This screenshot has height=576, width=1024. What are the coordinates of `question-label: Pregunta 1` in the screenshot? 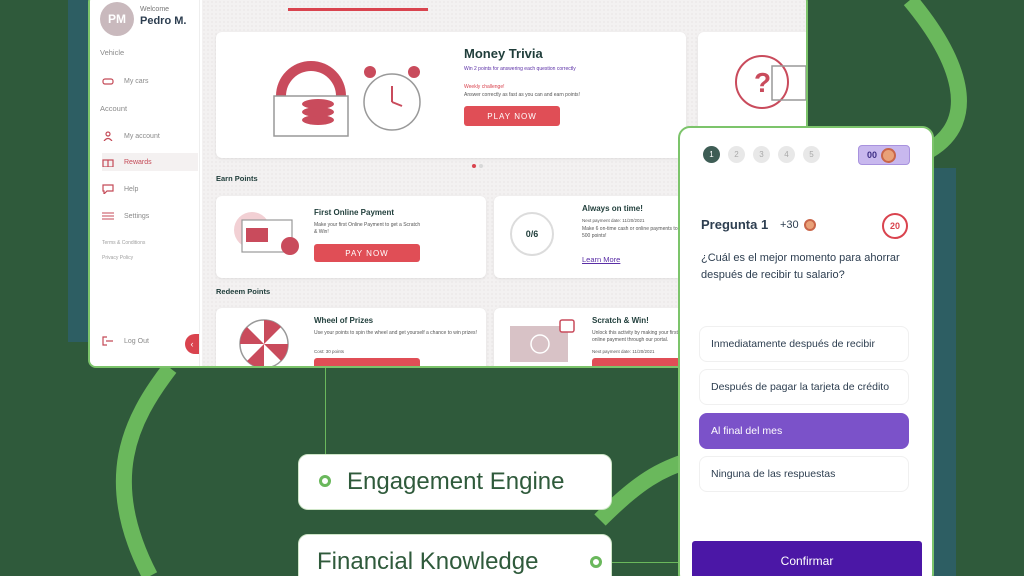 It's located at (735, 224).